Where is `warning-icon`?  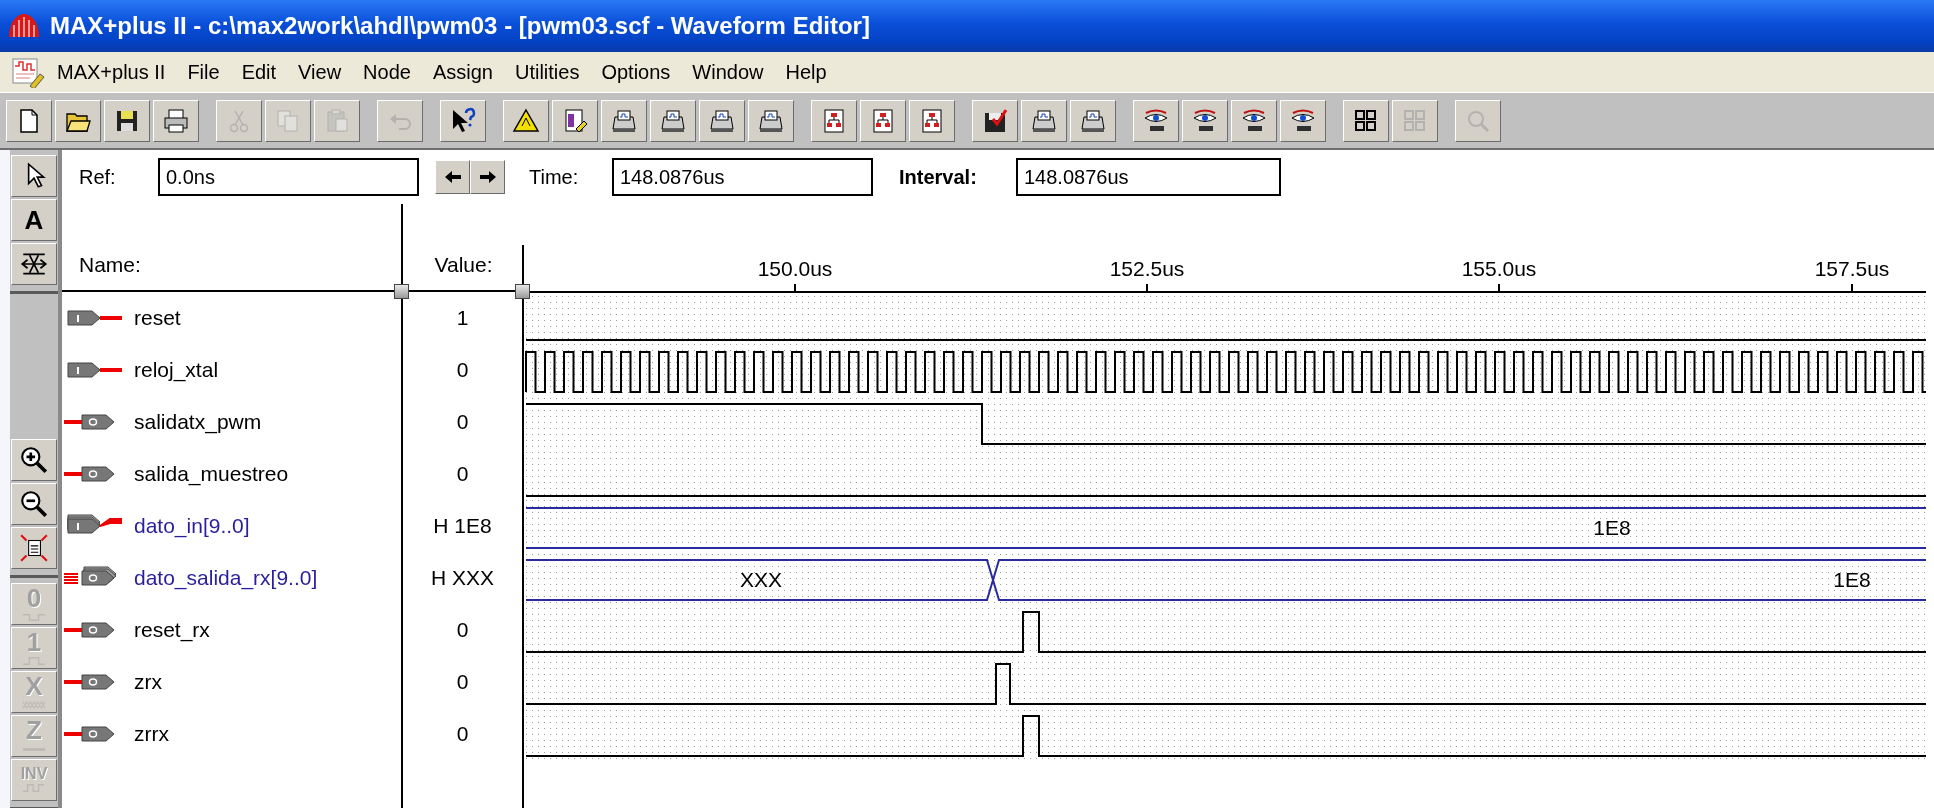
warning-icon is located at coordinates (526, 120).